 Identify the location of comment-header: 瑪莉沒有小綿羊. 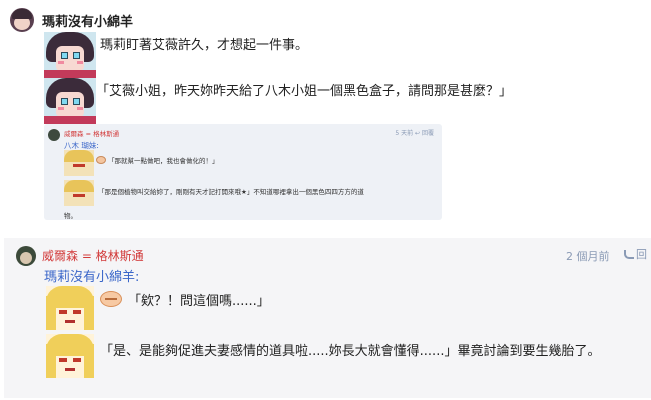
(71, 20).